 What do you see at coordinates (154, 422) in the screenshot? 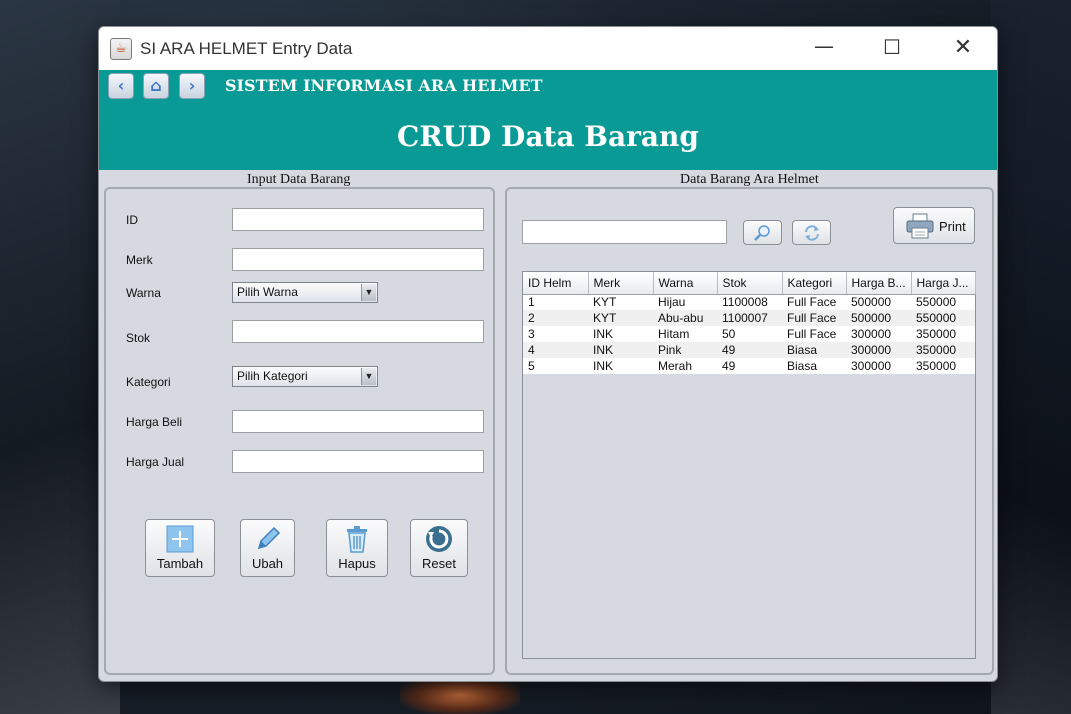
I see `harga-beli-label: Harga Beli` at bounding box center [154, 422].